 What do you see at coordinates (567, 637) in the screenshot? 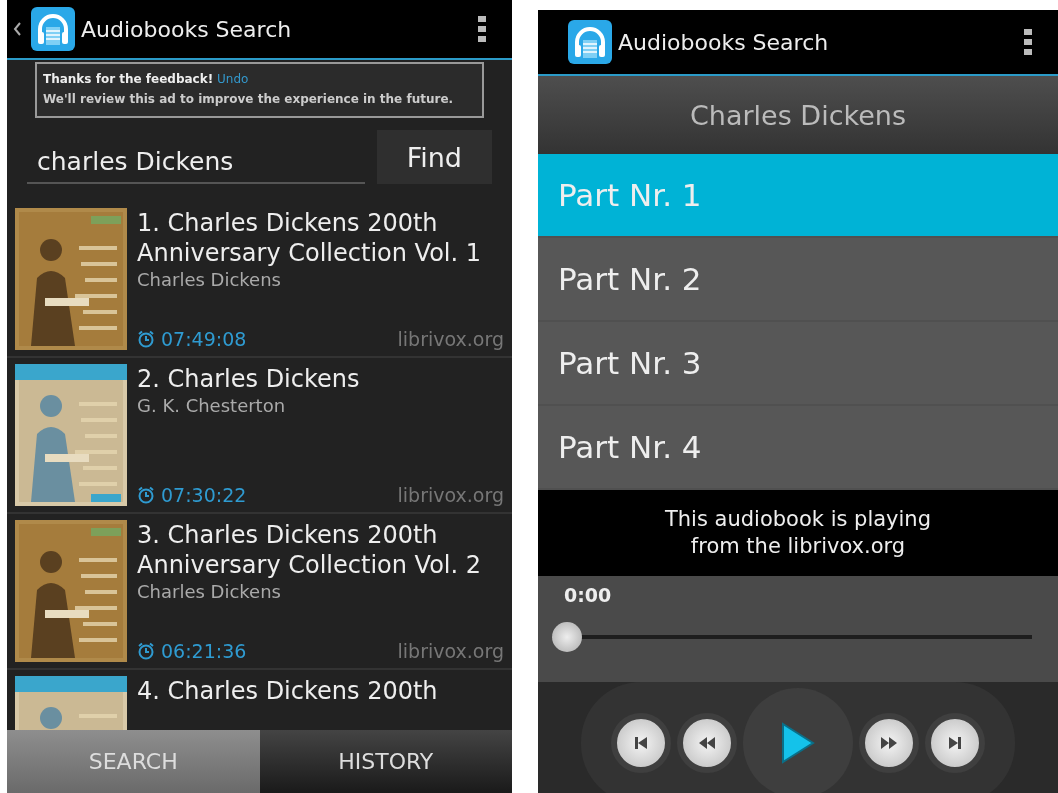
I see `seek-thumb` at bounding box center [567, 637].